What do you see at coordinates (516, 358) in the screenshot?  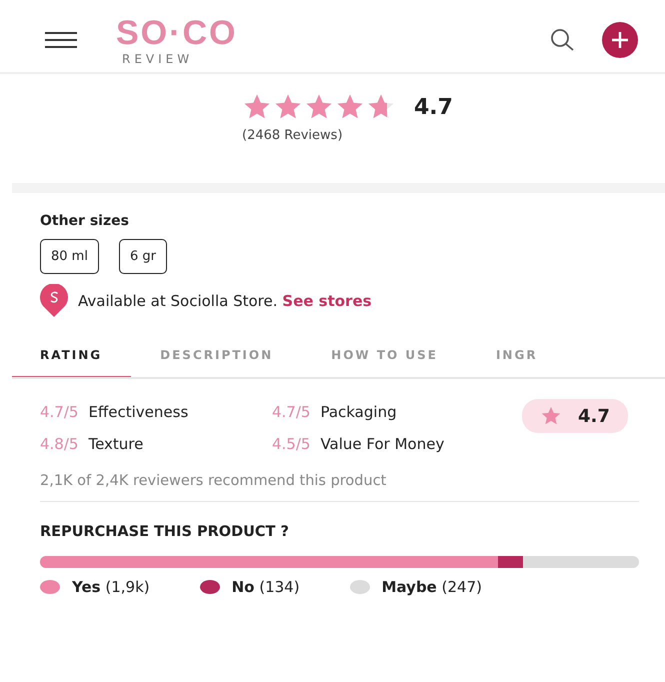 I see `tab: INGR` at bounding box center [516, 358].